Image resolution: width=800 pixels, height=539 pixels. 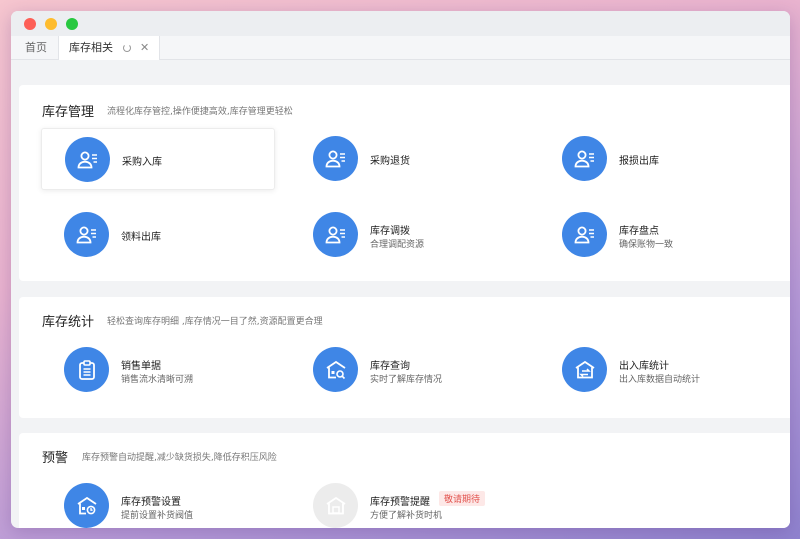 I want to click on item-in-out-statistics: 出入库统计 出入库数据自动统计, so click(x=656, y=370).